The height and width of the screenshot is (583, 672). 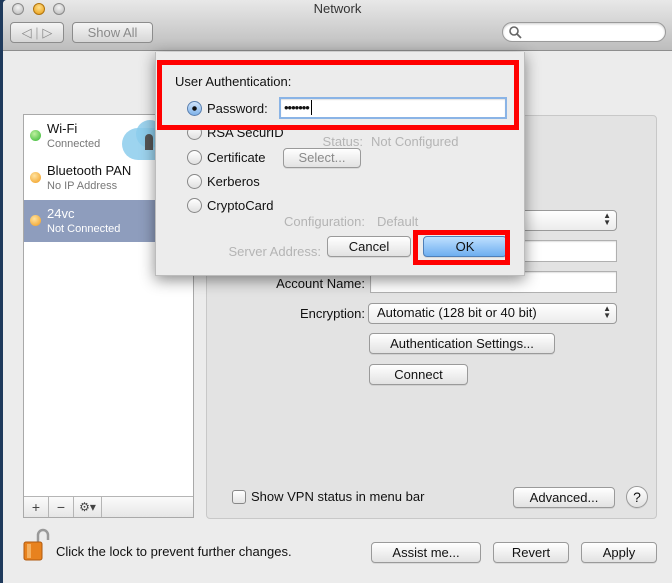 I want to click on service-name: Wi-Fi, so click(x=62, y=128).